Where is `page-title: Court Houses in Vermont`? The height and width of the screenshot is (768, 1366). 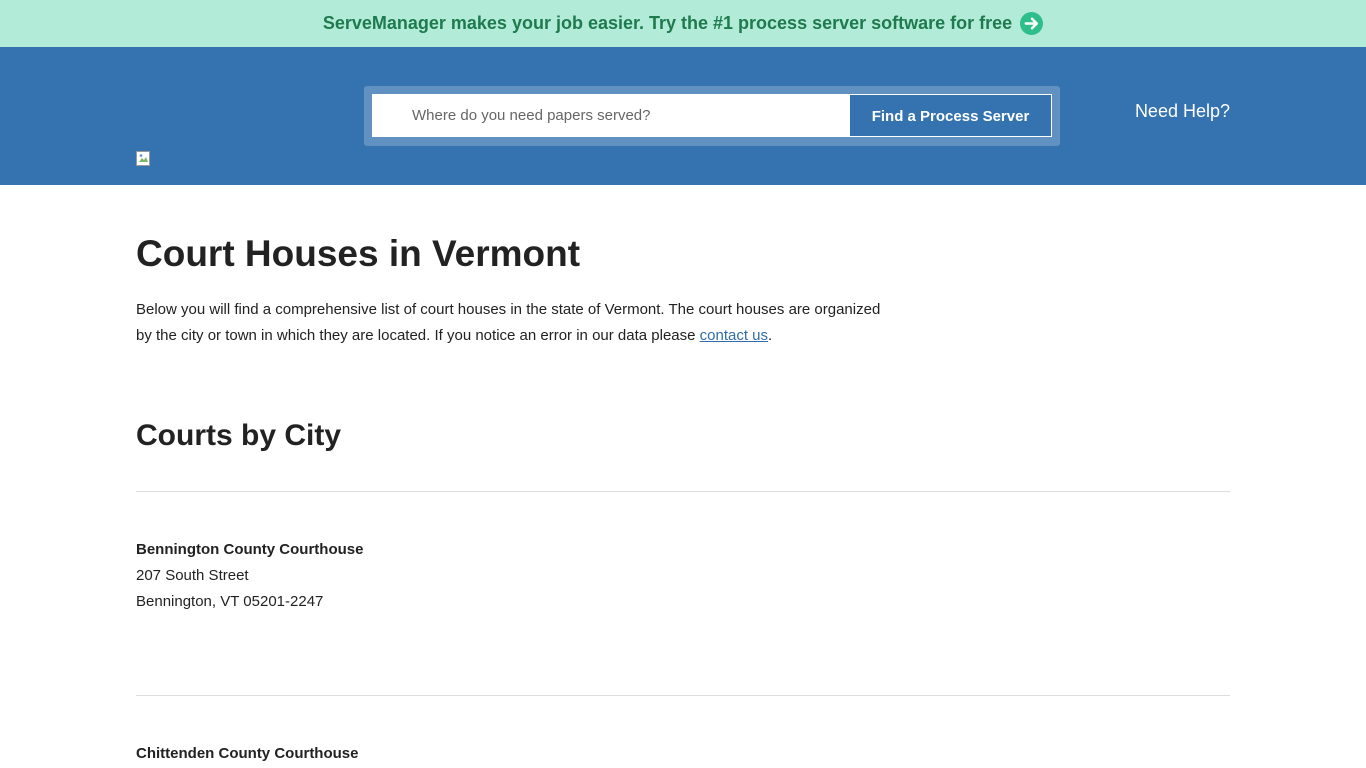 page-title: Court Houses in Vermont is located at coordinates (358, 253).